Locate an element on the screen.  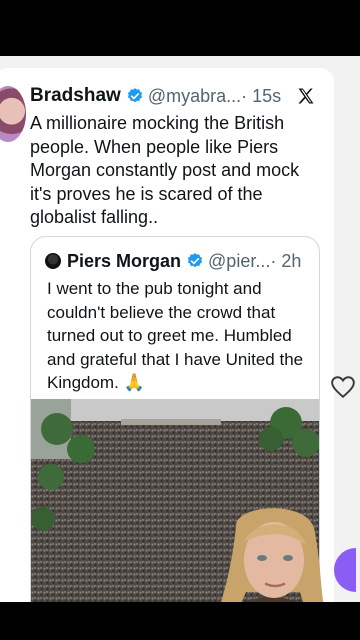
bottom-letterbox is located at coordinates (180, 621).